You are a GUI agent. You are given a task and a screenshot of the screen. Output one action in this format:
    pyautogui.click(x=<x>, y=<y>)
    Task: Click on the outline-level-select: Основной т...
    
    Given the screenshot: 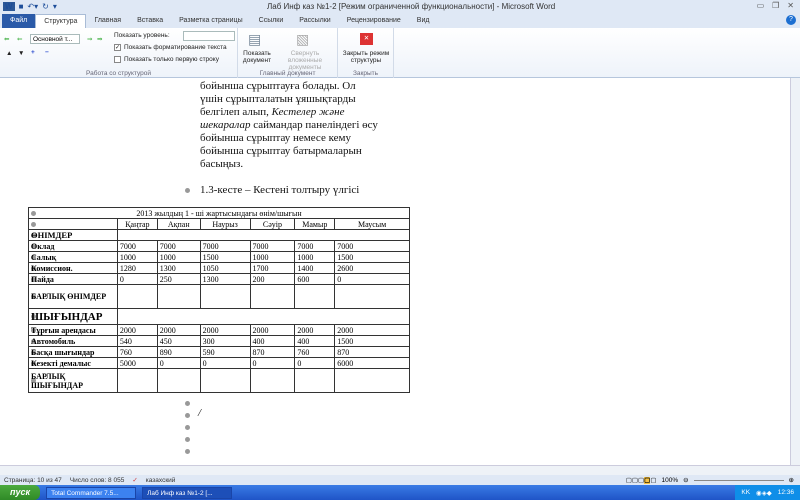 What is the action you would take?
    pyautogui.click(x=55, y=39)
    